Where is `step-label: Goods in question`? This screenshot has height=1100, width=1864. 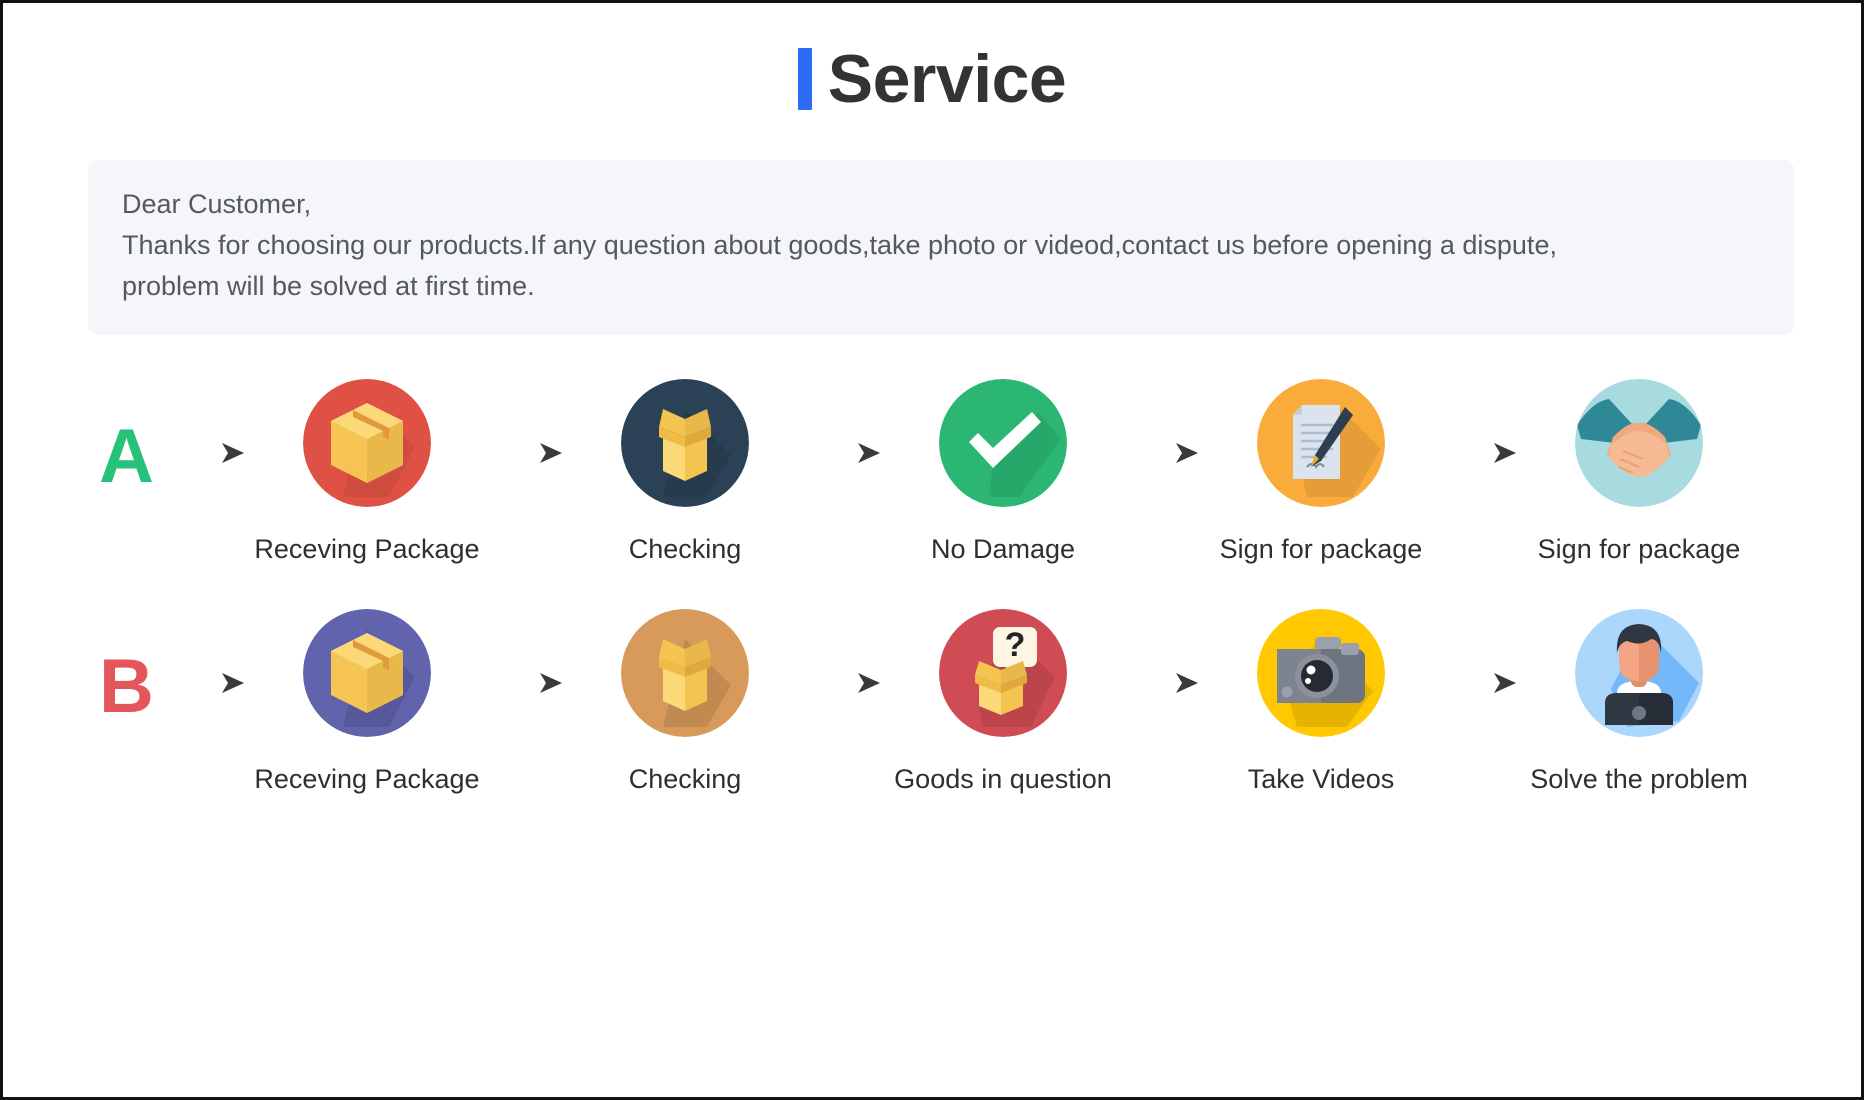 step-label: Goods in question is located at coordinates (1003, 779).